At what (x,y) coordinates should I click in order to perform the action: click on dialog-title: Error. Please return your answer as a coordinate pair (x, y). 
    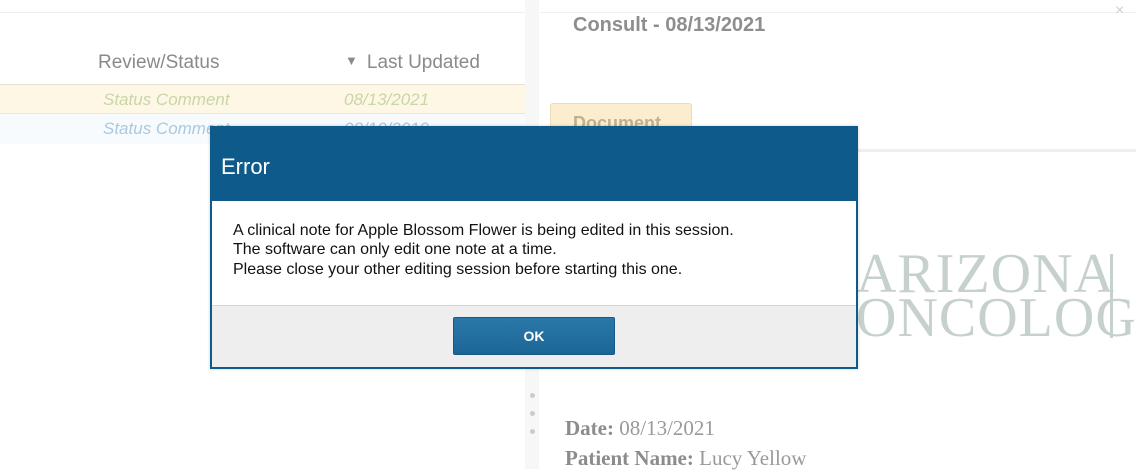
    Looking at the image, I should click on (245, 166).